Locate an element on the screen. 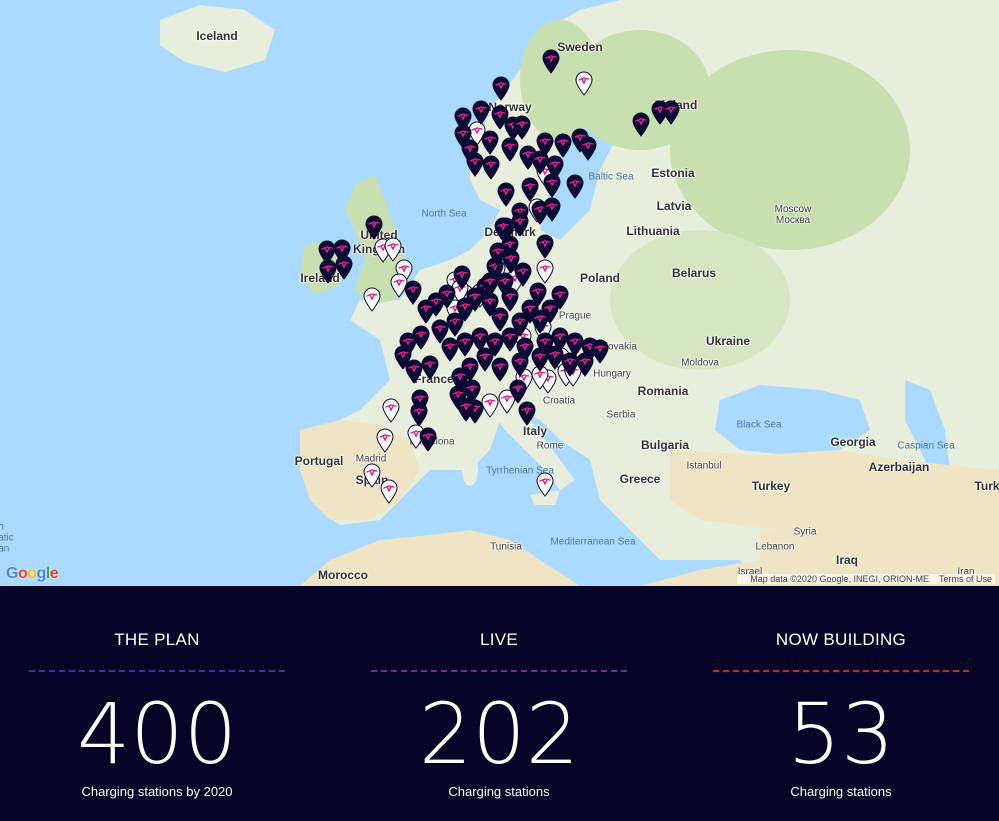 Image resolution: width=999 pixels, height=821 pixels. terms-link: Terms of Use is located at coordinates (965, 579).